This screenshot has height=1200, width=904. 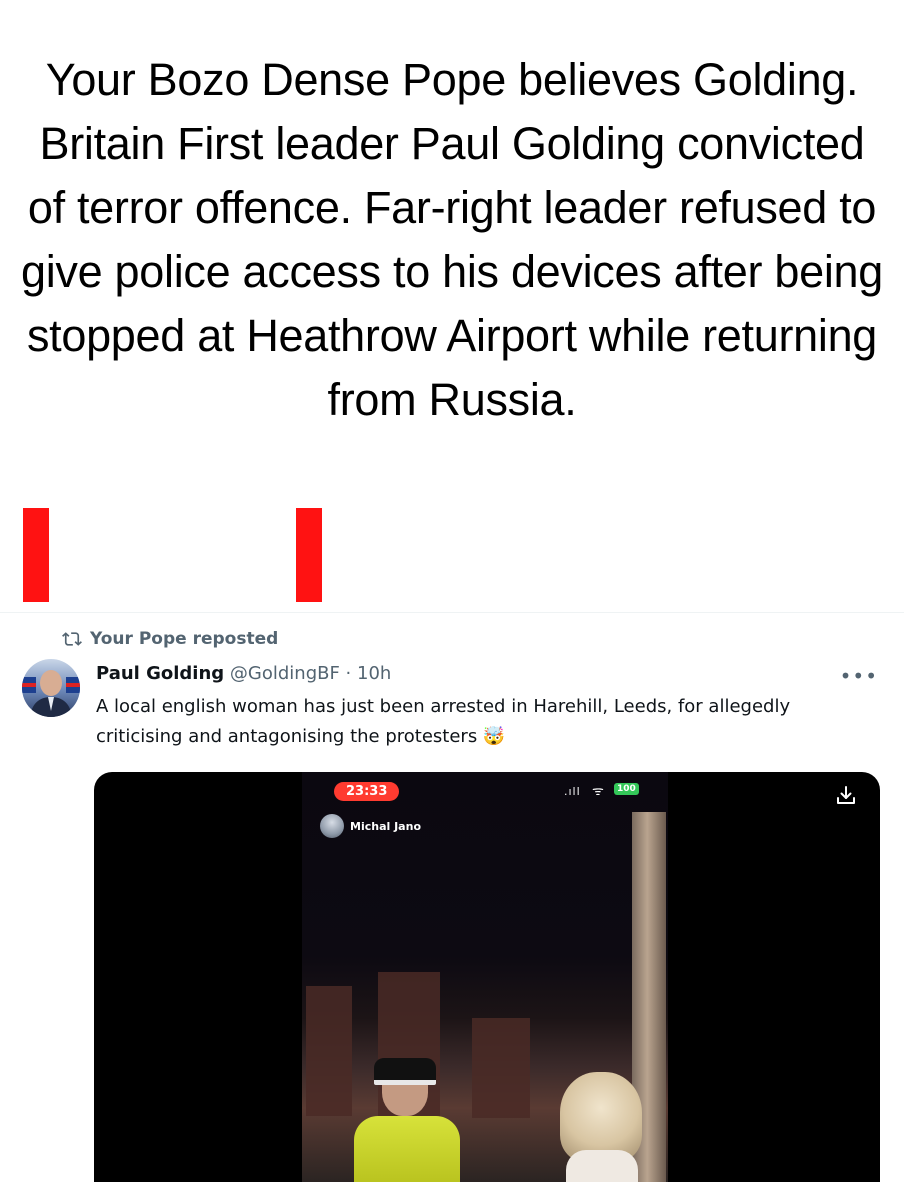 What do you see at coordinates (332, 826) in the screenshot?
I see `uploader-avatar` at bounding box center [332, 826].